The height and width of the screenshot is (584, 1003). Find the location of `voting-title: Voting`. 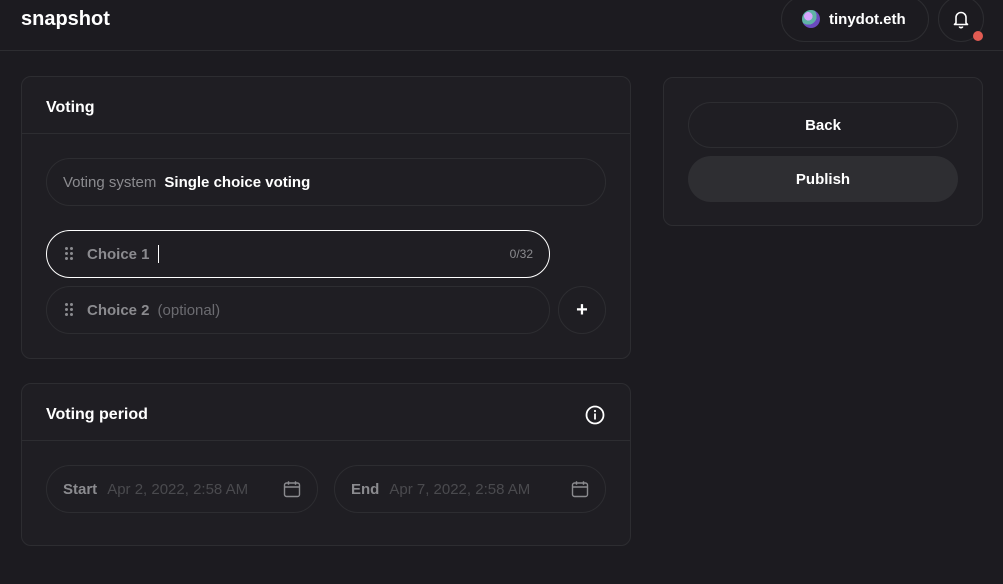

voting-title: Voting is located at coordinates (70, 107).